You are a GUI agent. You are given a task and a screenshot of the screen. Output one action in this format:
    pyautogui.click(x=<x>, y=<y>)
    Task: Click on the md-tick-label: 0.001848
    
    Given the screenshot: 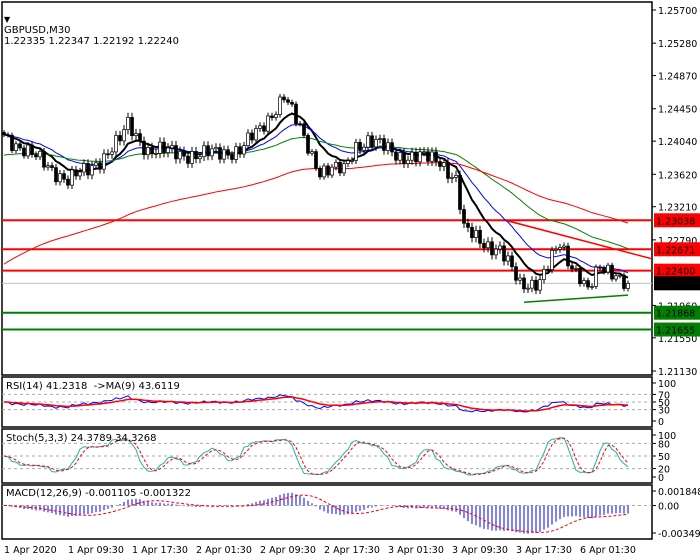 What is the action you would take?
    pyautogui.click(x=679, y=492)
    